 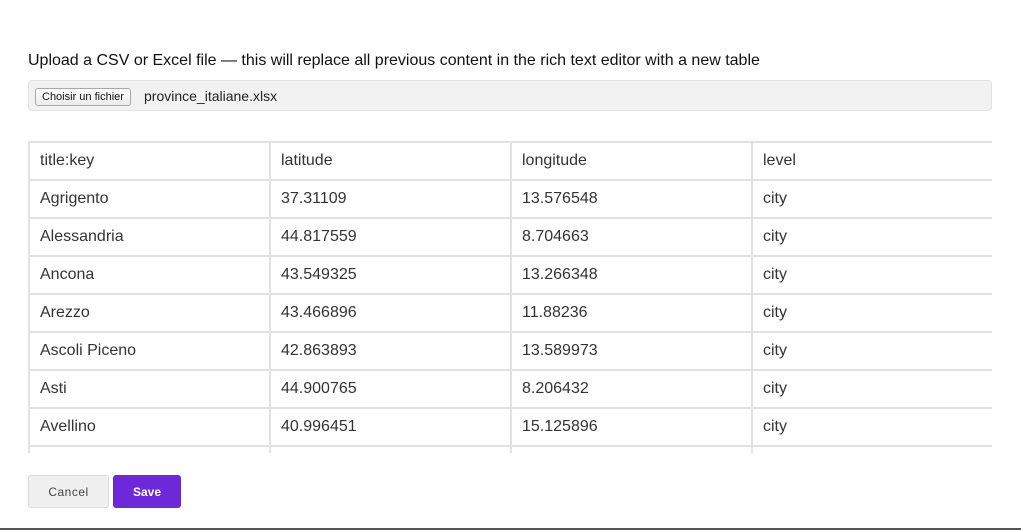 What do you see at coordinates (631, 161) in the screenshot?
I see `table-cell: longitude` at bounding box center [631, 161].